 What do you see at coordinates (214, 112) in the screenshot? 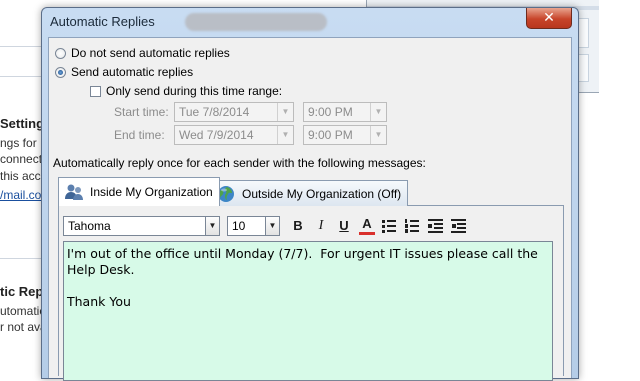
I see `start-date-value: Tue 7/8/2014` at bounding box center [214, 112].